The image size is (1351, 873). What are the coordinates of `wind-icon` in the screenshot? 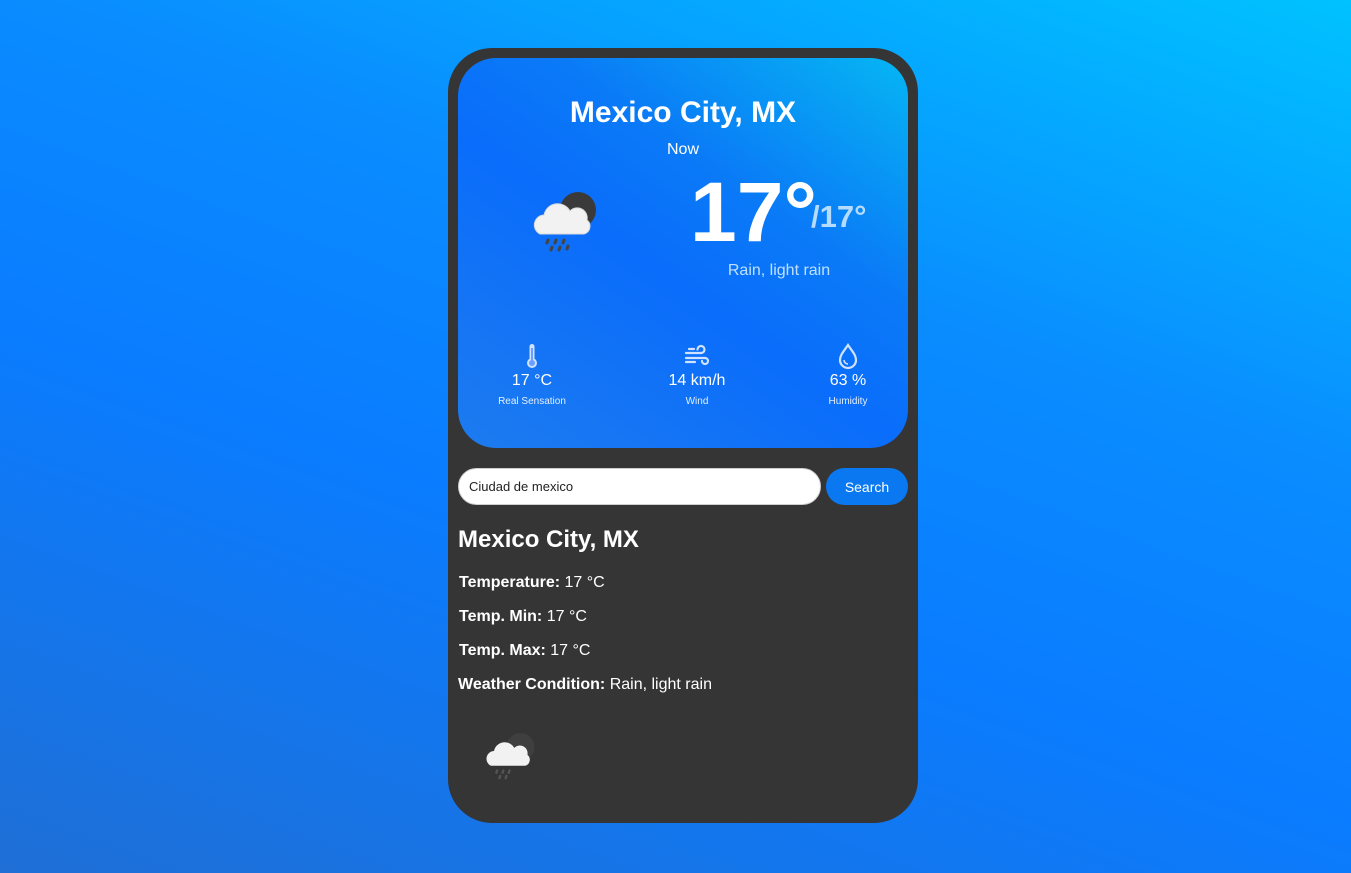 It's located at (697, 355).